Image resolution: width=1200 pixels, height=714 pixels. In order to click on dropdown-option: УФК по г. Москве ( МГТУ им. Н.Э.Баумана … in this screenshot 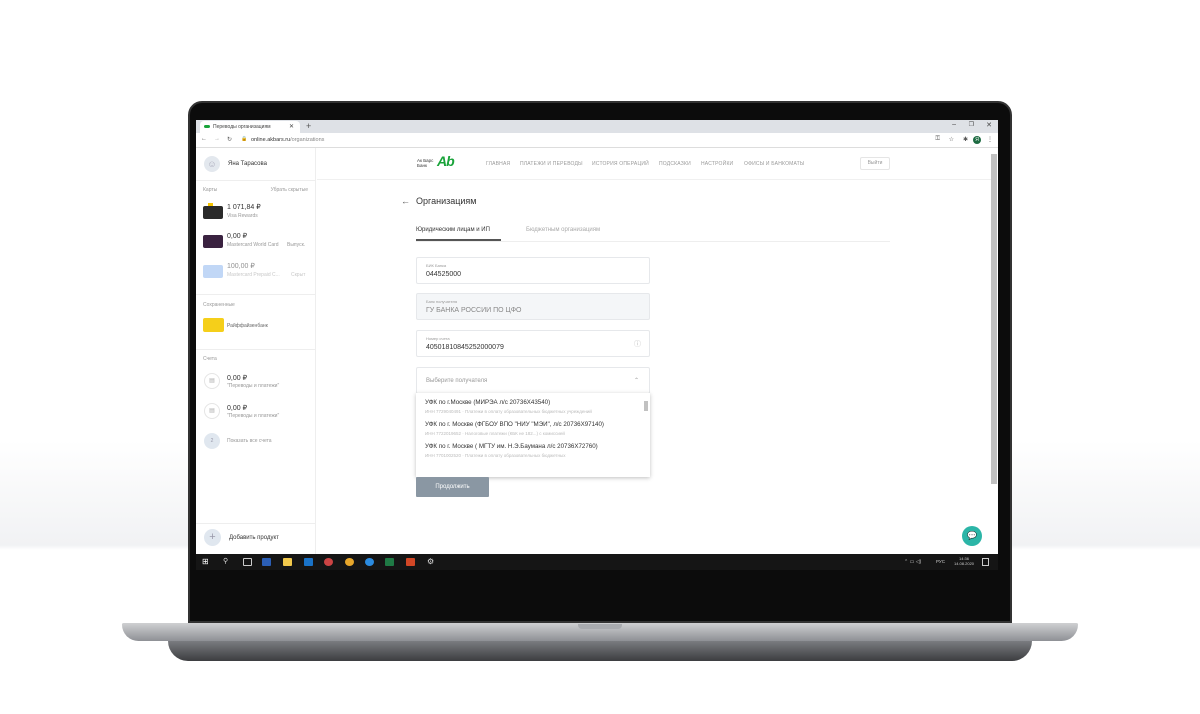, I will do `click(533, 448)`.